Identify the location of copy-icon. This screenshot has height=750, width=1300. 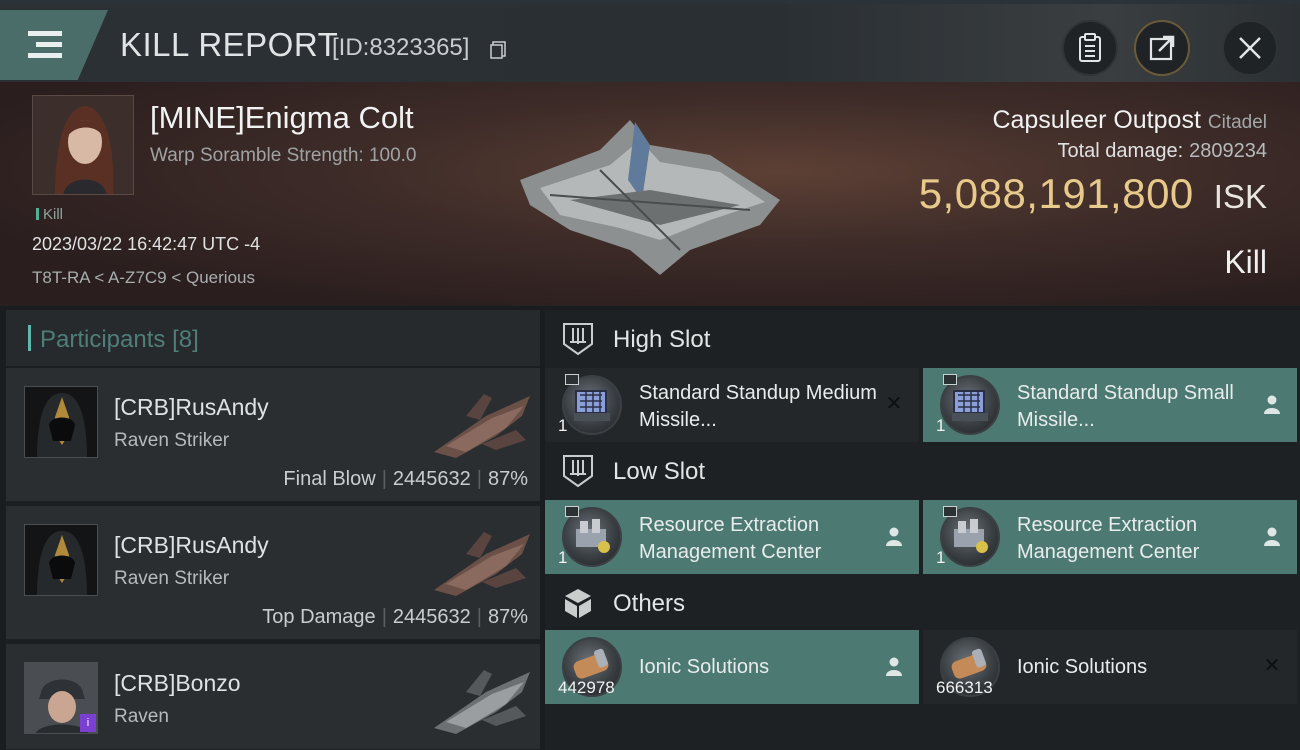
(498, 50).